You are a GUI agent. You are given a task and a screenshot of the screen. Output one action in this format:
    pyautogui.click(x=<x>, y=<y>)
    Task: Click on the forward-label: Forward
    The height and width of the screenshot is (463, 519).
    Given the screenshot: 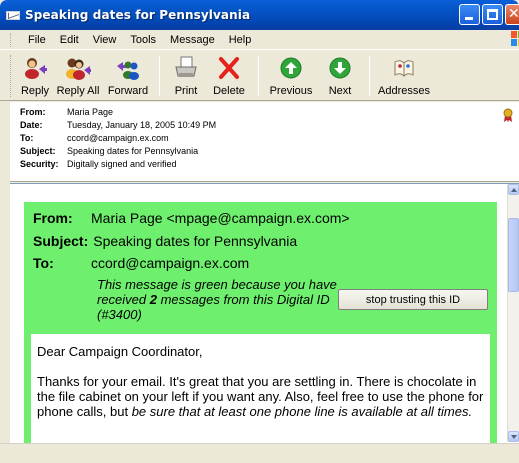 What is the action you would take?
    pyautogui.click(x=128, y=91)
    